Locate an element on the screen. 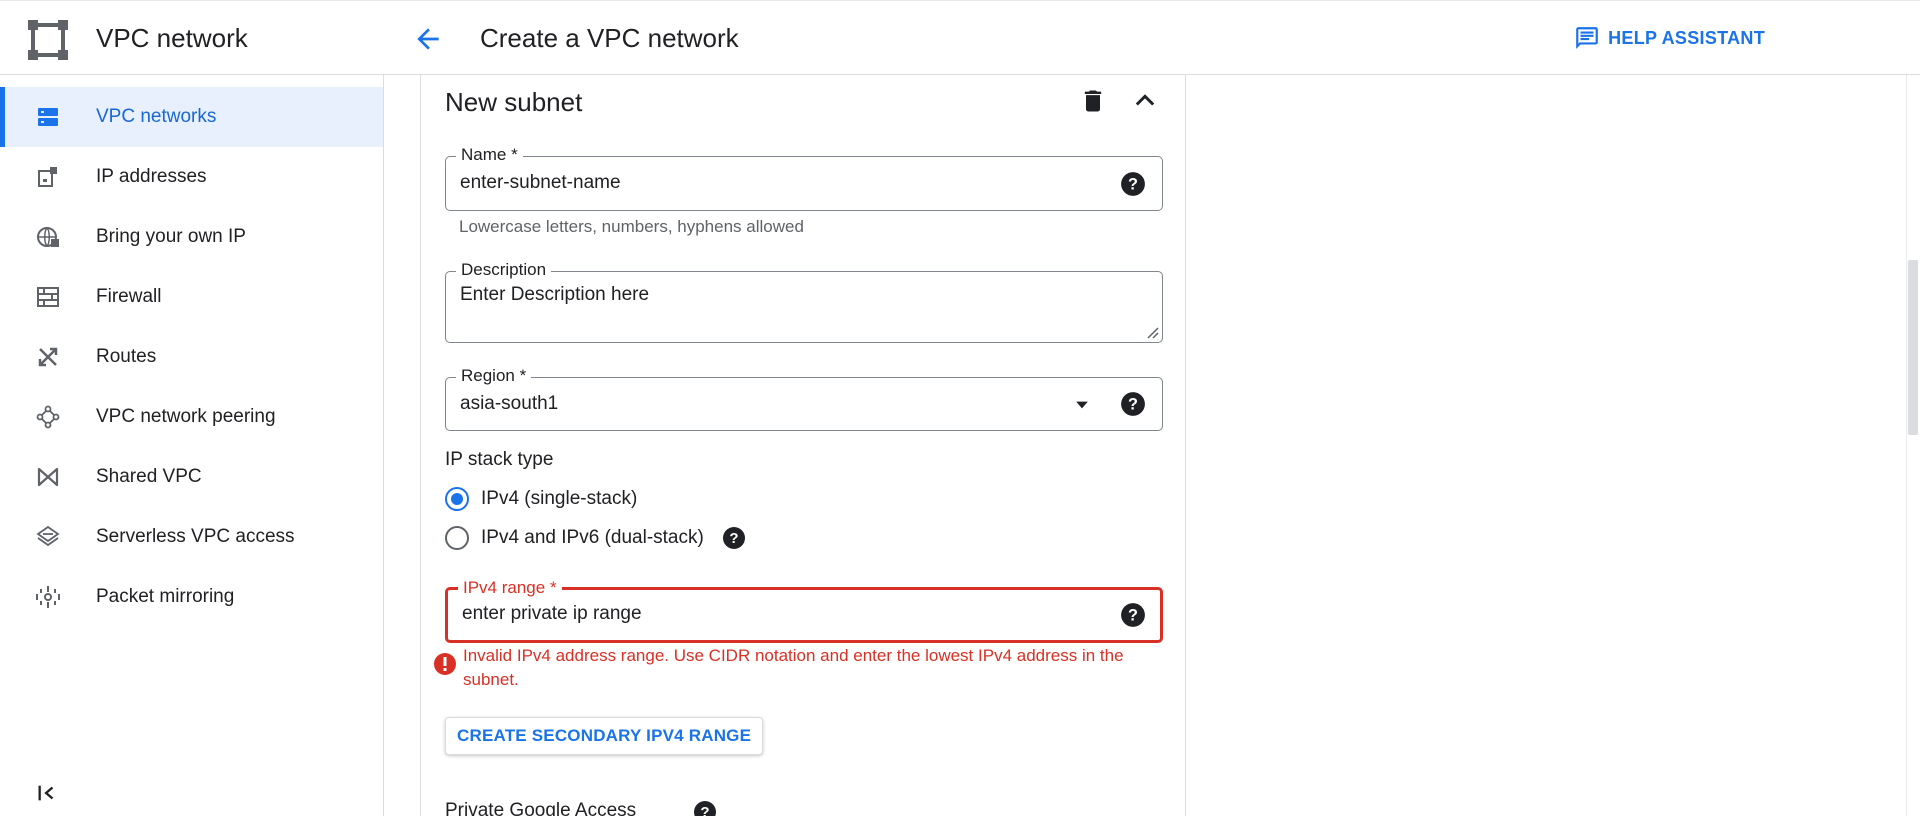 Image resolution: width=1920 pixels, height=816 pixels. scrollbar-thumb is located at coordinates (1913, 347).